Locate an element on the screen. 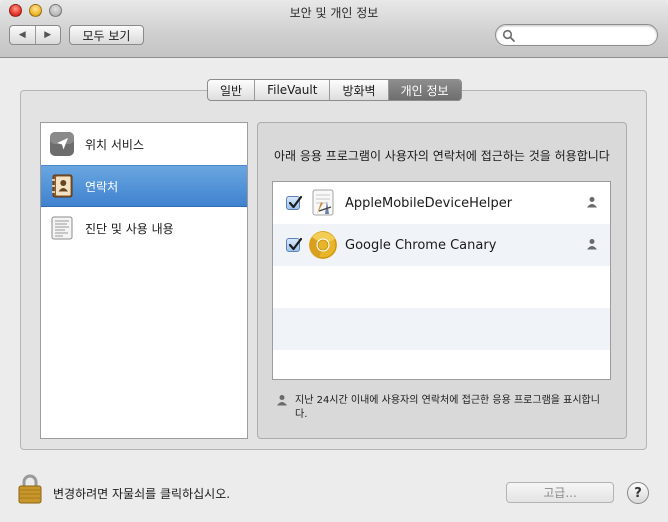 This screenshot has width=668, height=522. tab-bar: 일반 FileVault 방화벽 개인 정보 is located at coordinates (334, 90).